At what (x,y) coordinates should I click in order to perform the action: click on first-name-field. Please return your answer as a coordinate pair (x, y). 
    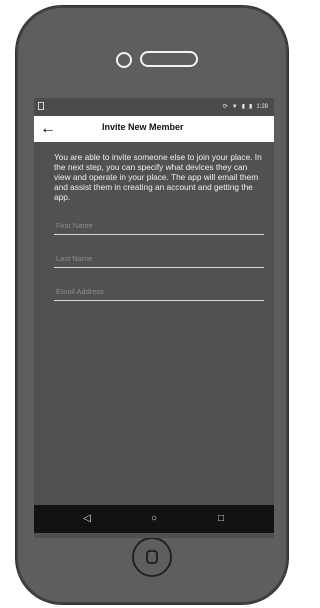
    Looking at the image, I should click on (161, 225).